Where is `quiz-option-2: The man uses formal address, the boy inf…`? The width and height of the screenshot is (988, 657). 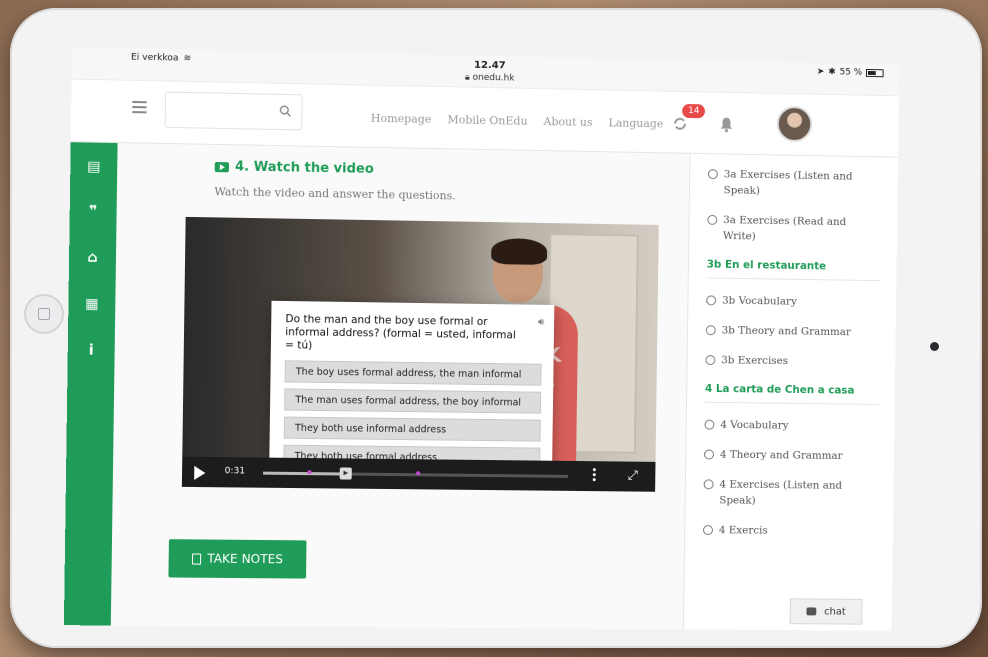 quiz-option-2: The man uses formal address, the boy inf… is located at coordinates (413, 401).